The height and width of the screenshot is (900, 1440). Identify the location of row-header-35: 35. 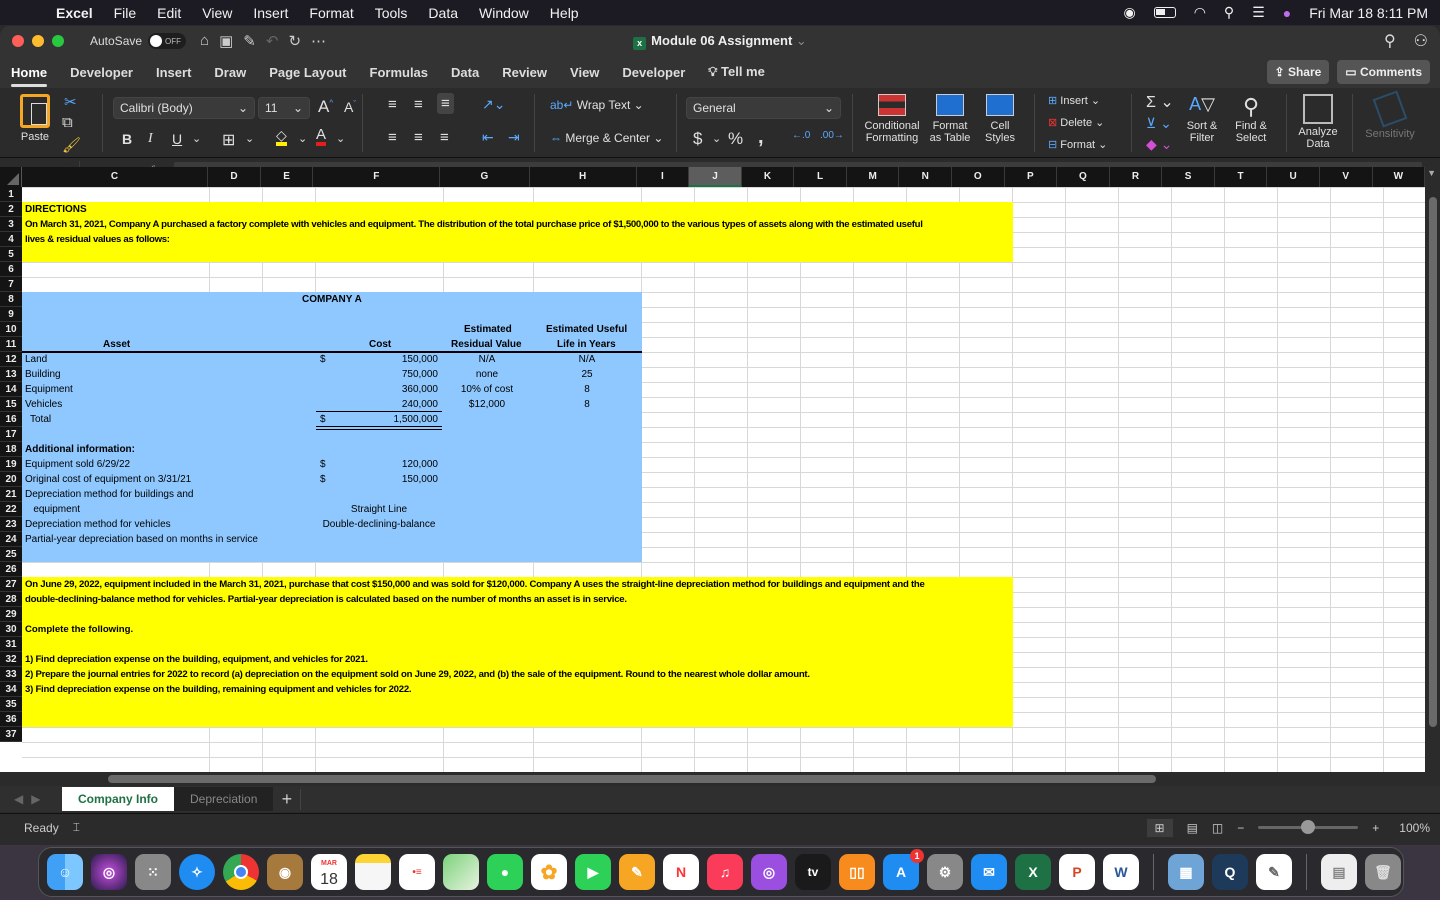
(11, 704).